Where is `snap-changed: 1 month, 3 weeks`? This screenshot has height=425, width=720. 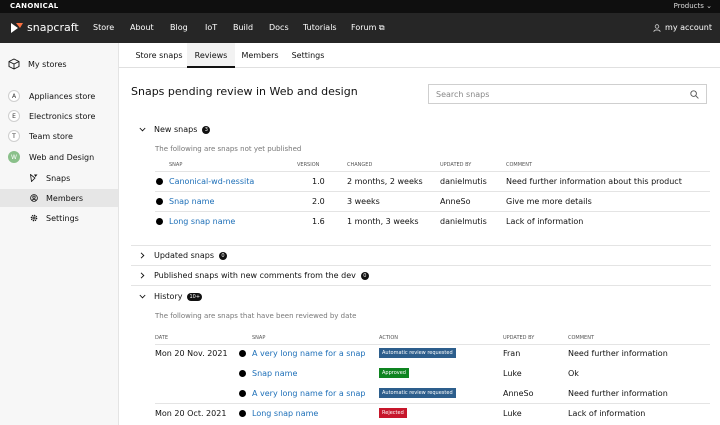 snap-changed: 1 month, 3 weeks is located at coordinates (383, 221).